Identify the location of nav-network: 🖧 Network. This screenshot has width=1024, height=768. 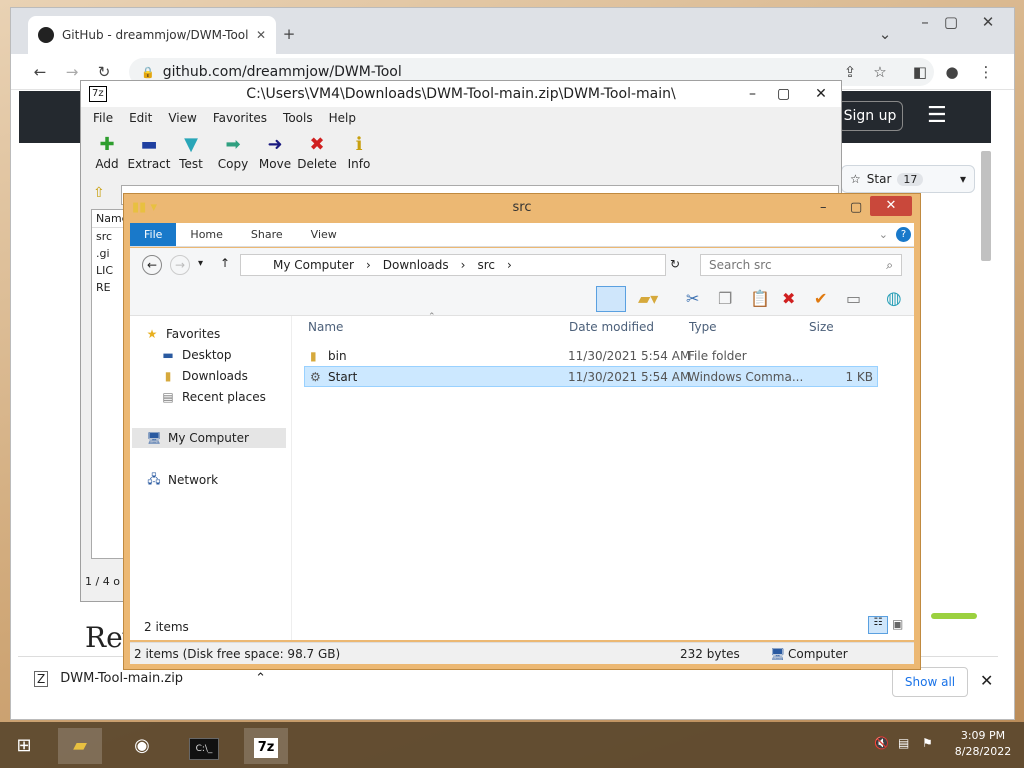
(182, 480).